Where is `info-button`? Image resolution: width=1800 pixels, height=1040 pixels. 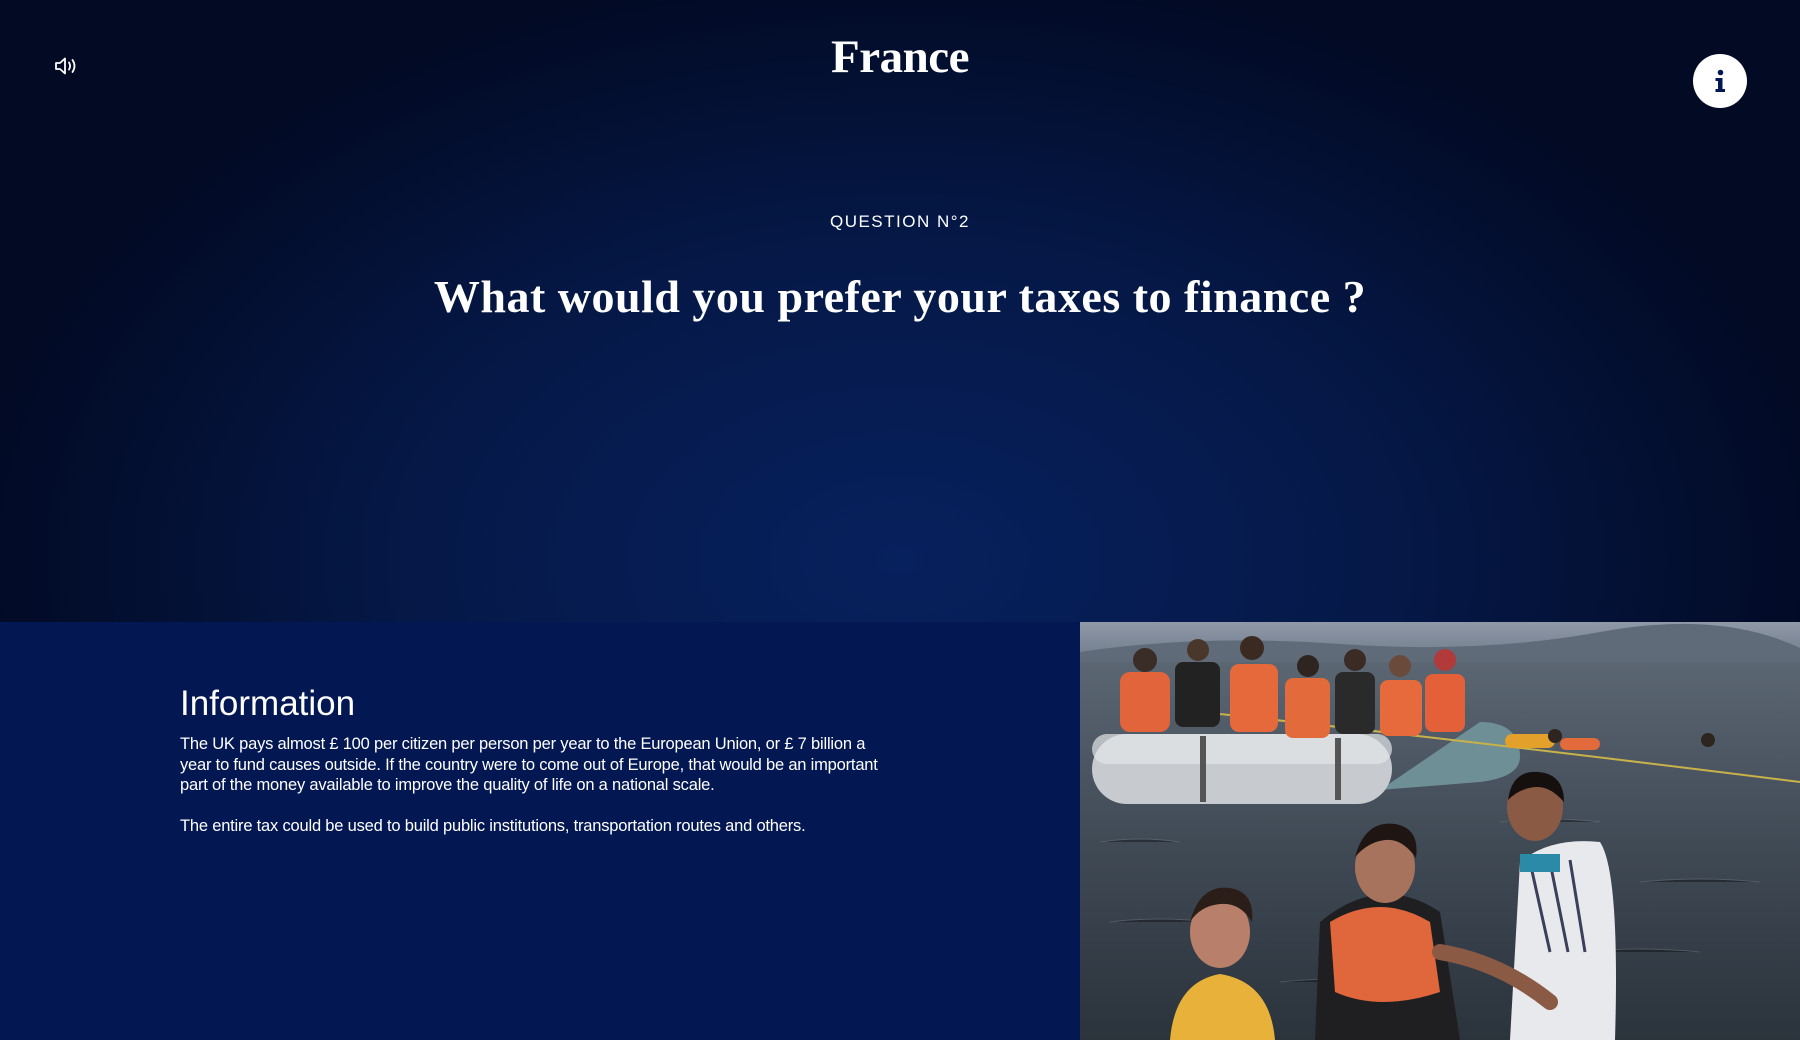
info-button is located at coordinates (1720, 81).